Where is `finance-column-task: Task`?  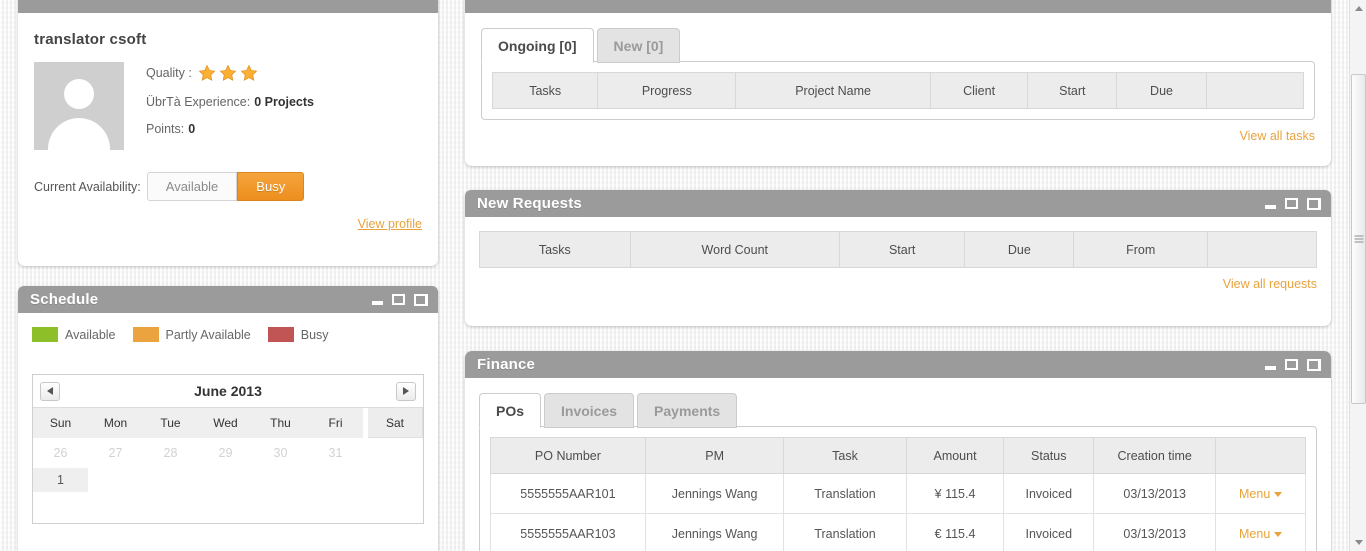 finance-column-task: Task is located at coordinates (845, 455).